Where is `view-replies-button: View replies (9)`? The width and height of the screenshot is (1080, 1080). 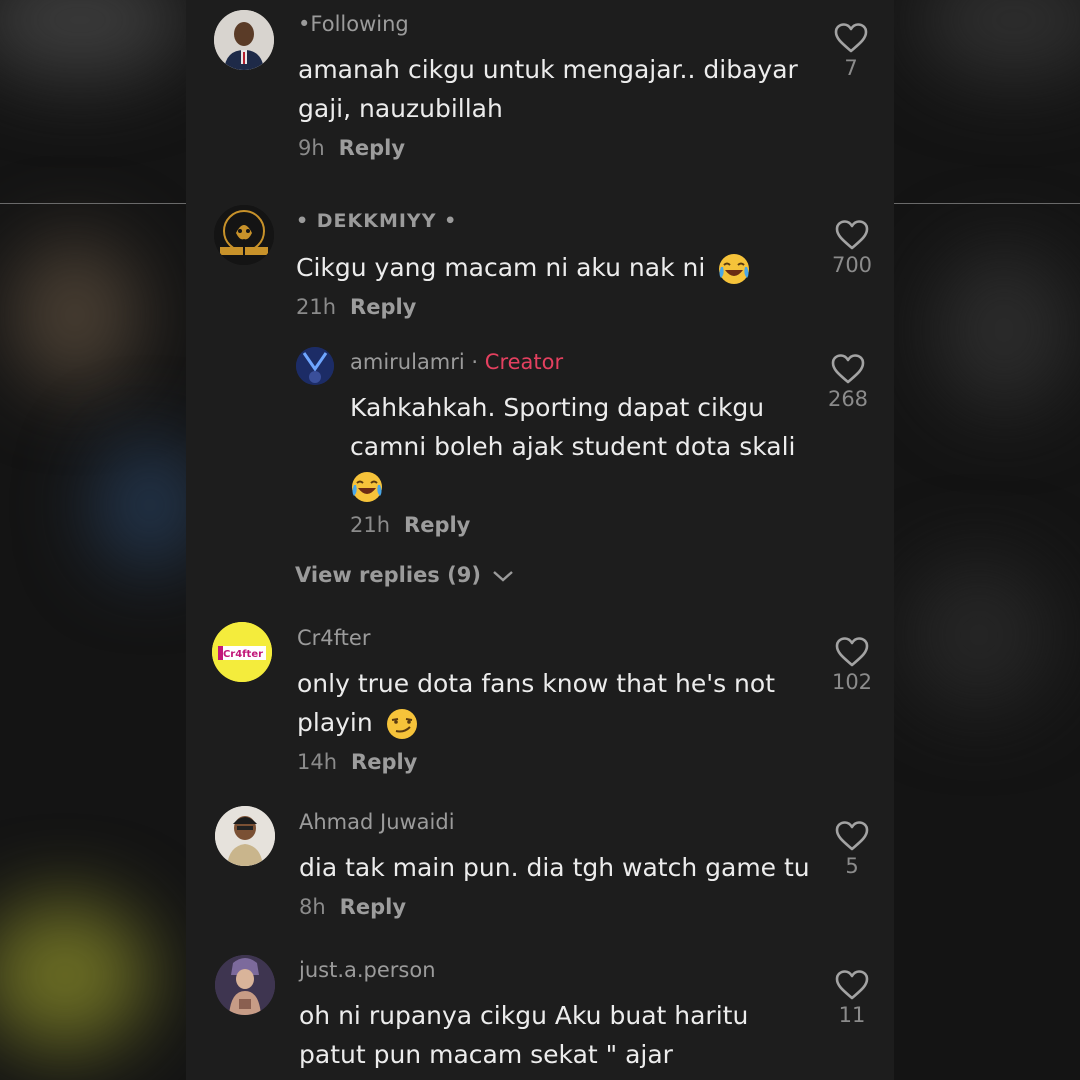
view-replies-button: View replies (9) is located at coordinates (404, 575).